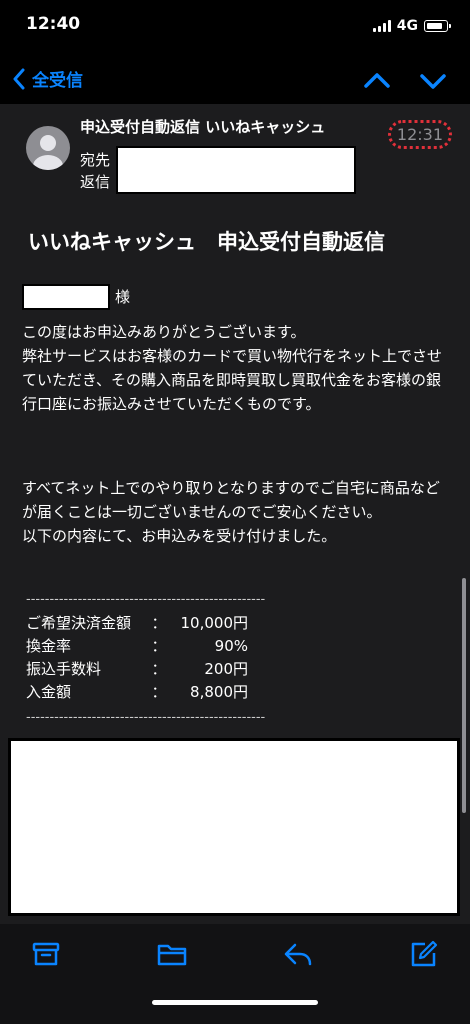 The width and height of the screenshot is (470, 1024). Describe the element at coordinates (137, 669) in the screenshot. I see `detail-row: 振込手数料 ： 200円` at that location.